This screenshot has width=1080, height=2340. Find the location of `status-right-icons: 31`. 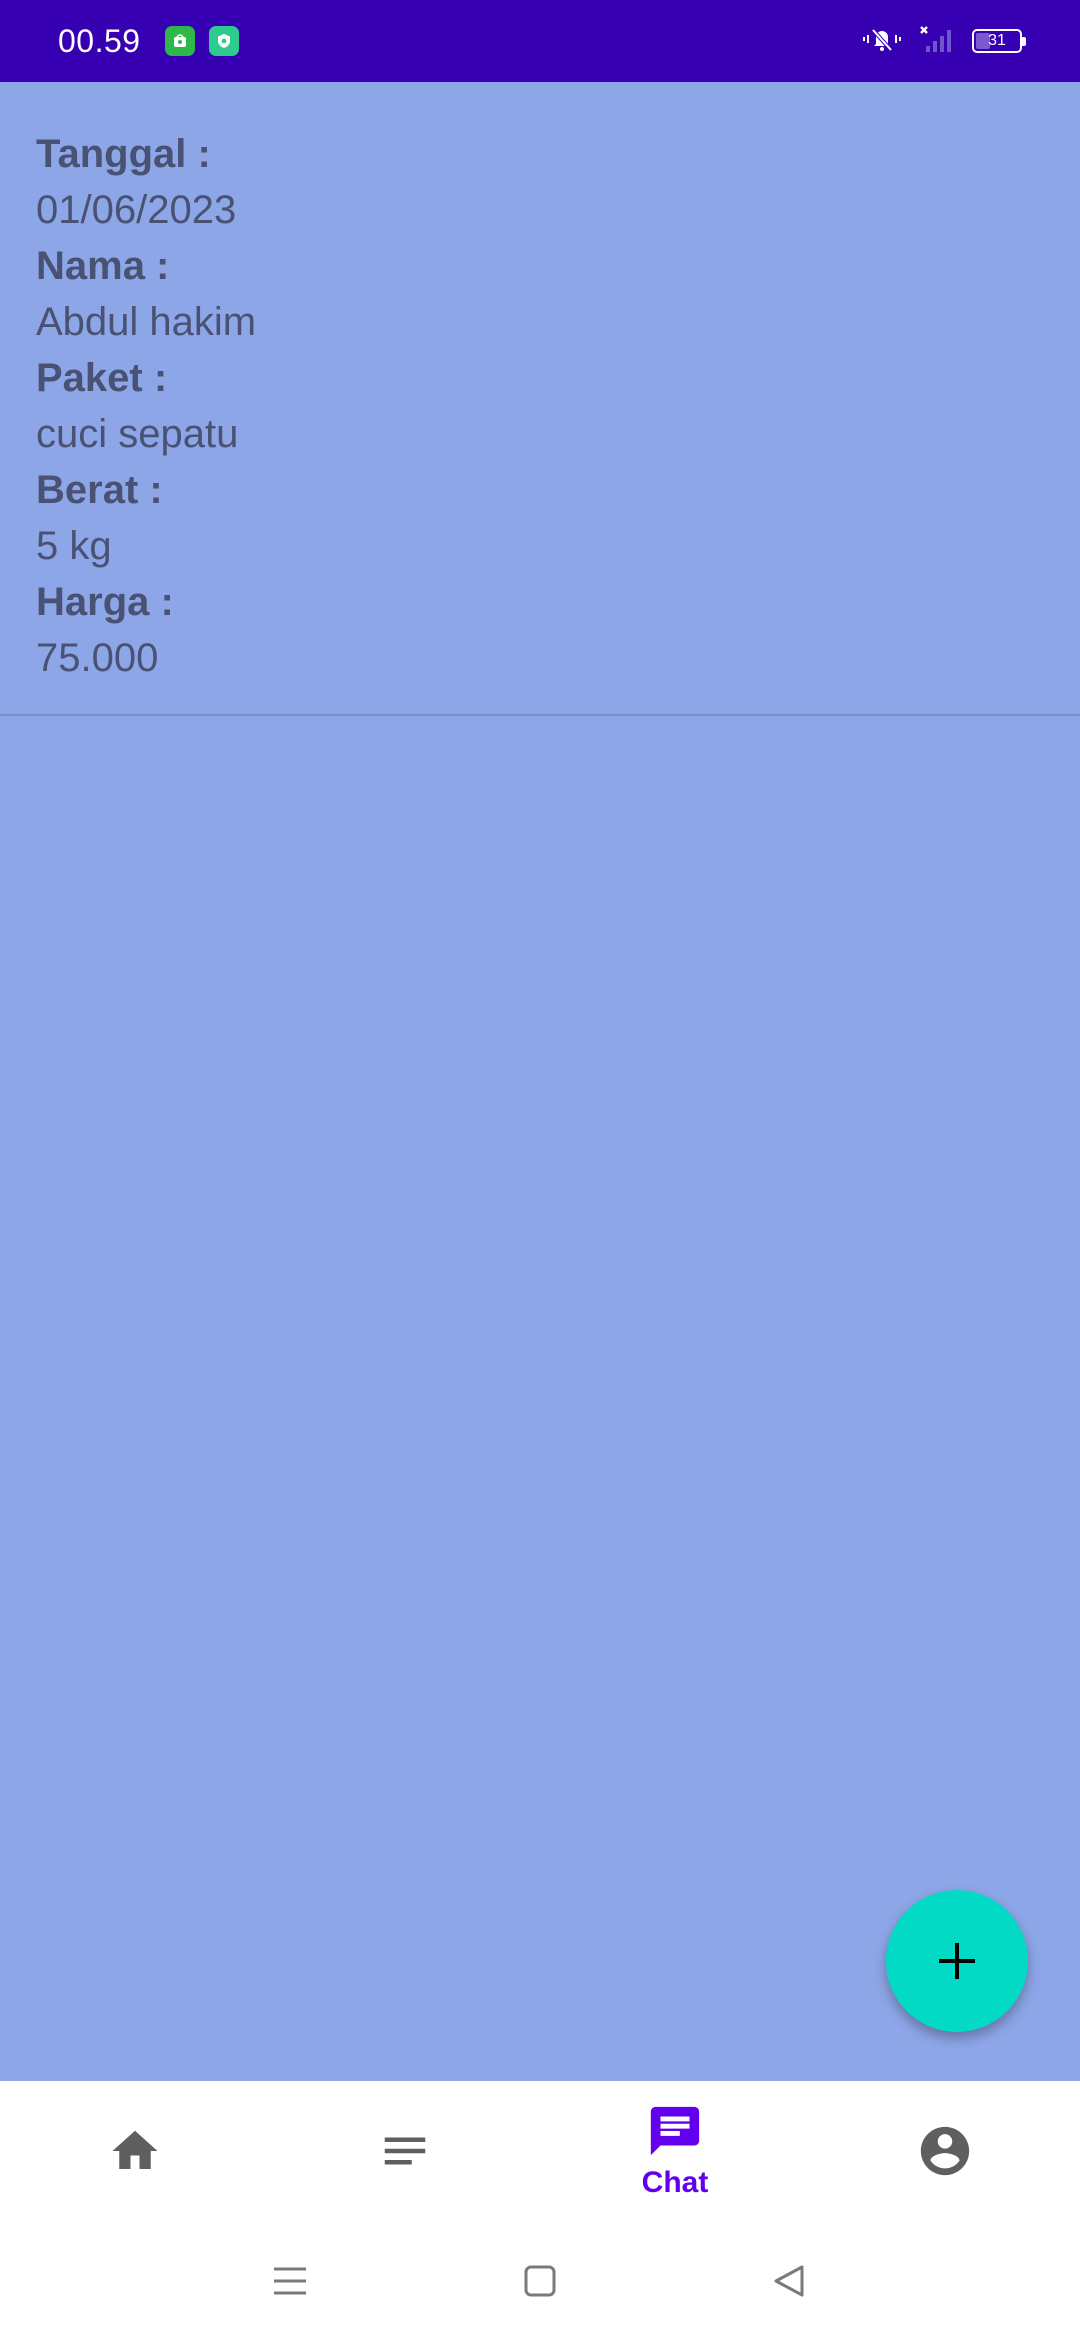

status-right-icons: 31 is located at coordinates (944, 41).